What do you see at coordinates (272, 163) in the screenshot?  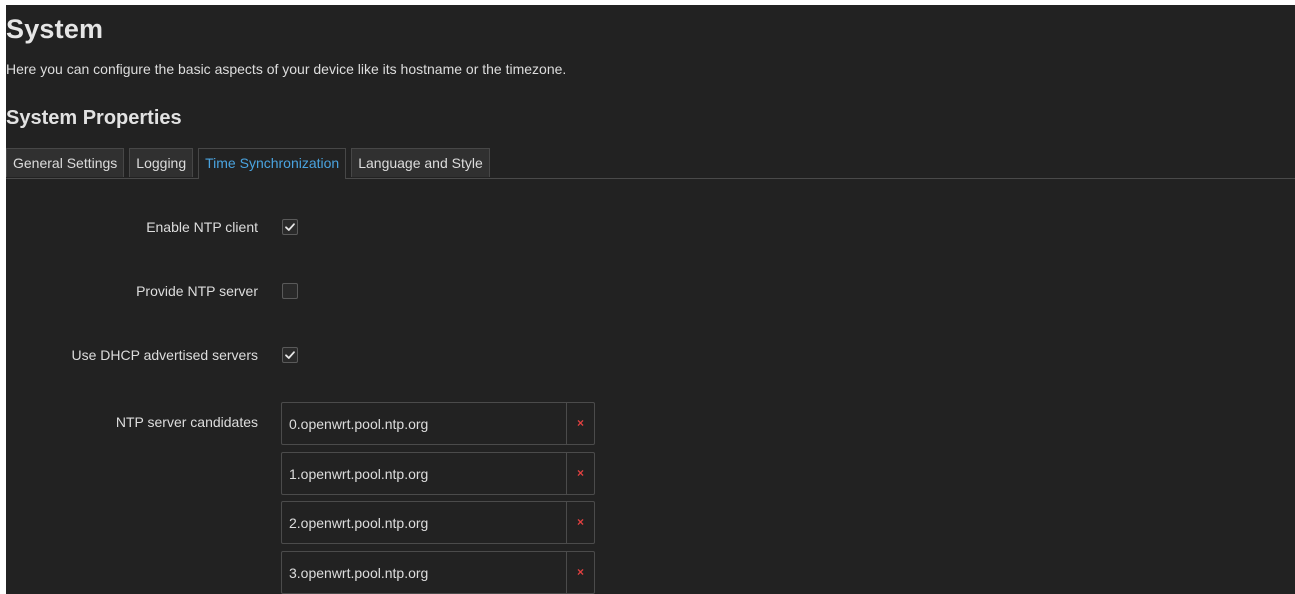 I see `tab-time-synchronization: Time Synchronization` at bounding box center [272, 163].